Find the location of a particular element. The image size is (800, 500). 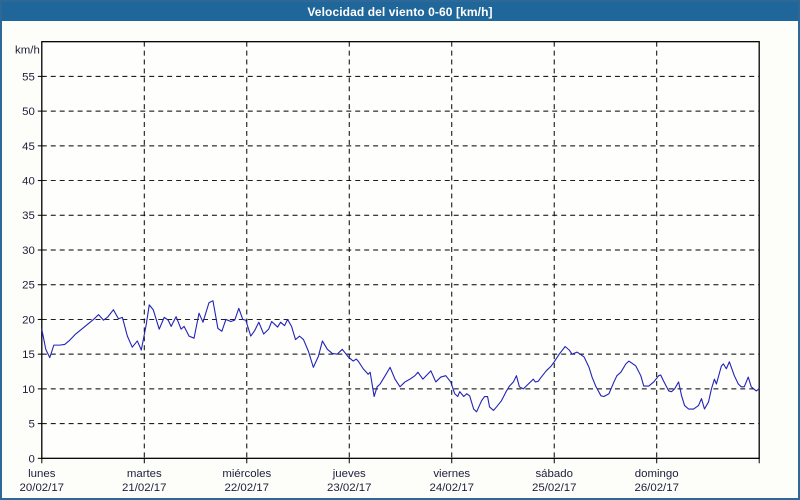

y-tick-label: 20 is located at coordinates (28, 320).